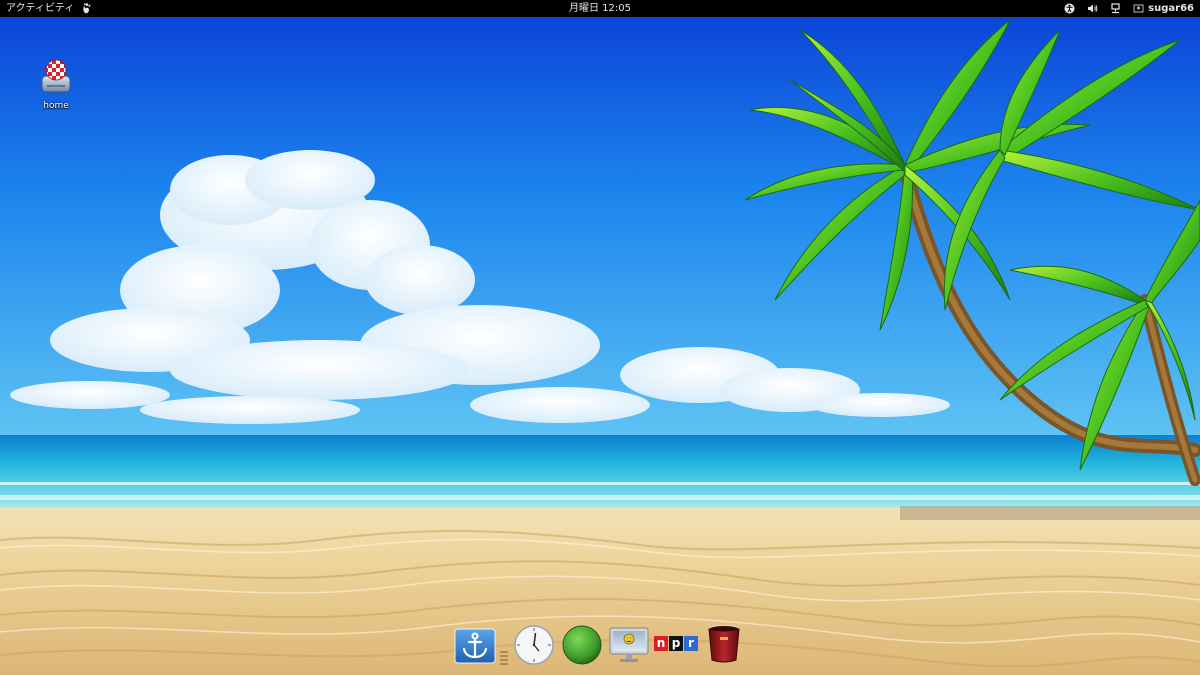  I want to click on clock-text: 月曜日 12:05, so click(600, 8).